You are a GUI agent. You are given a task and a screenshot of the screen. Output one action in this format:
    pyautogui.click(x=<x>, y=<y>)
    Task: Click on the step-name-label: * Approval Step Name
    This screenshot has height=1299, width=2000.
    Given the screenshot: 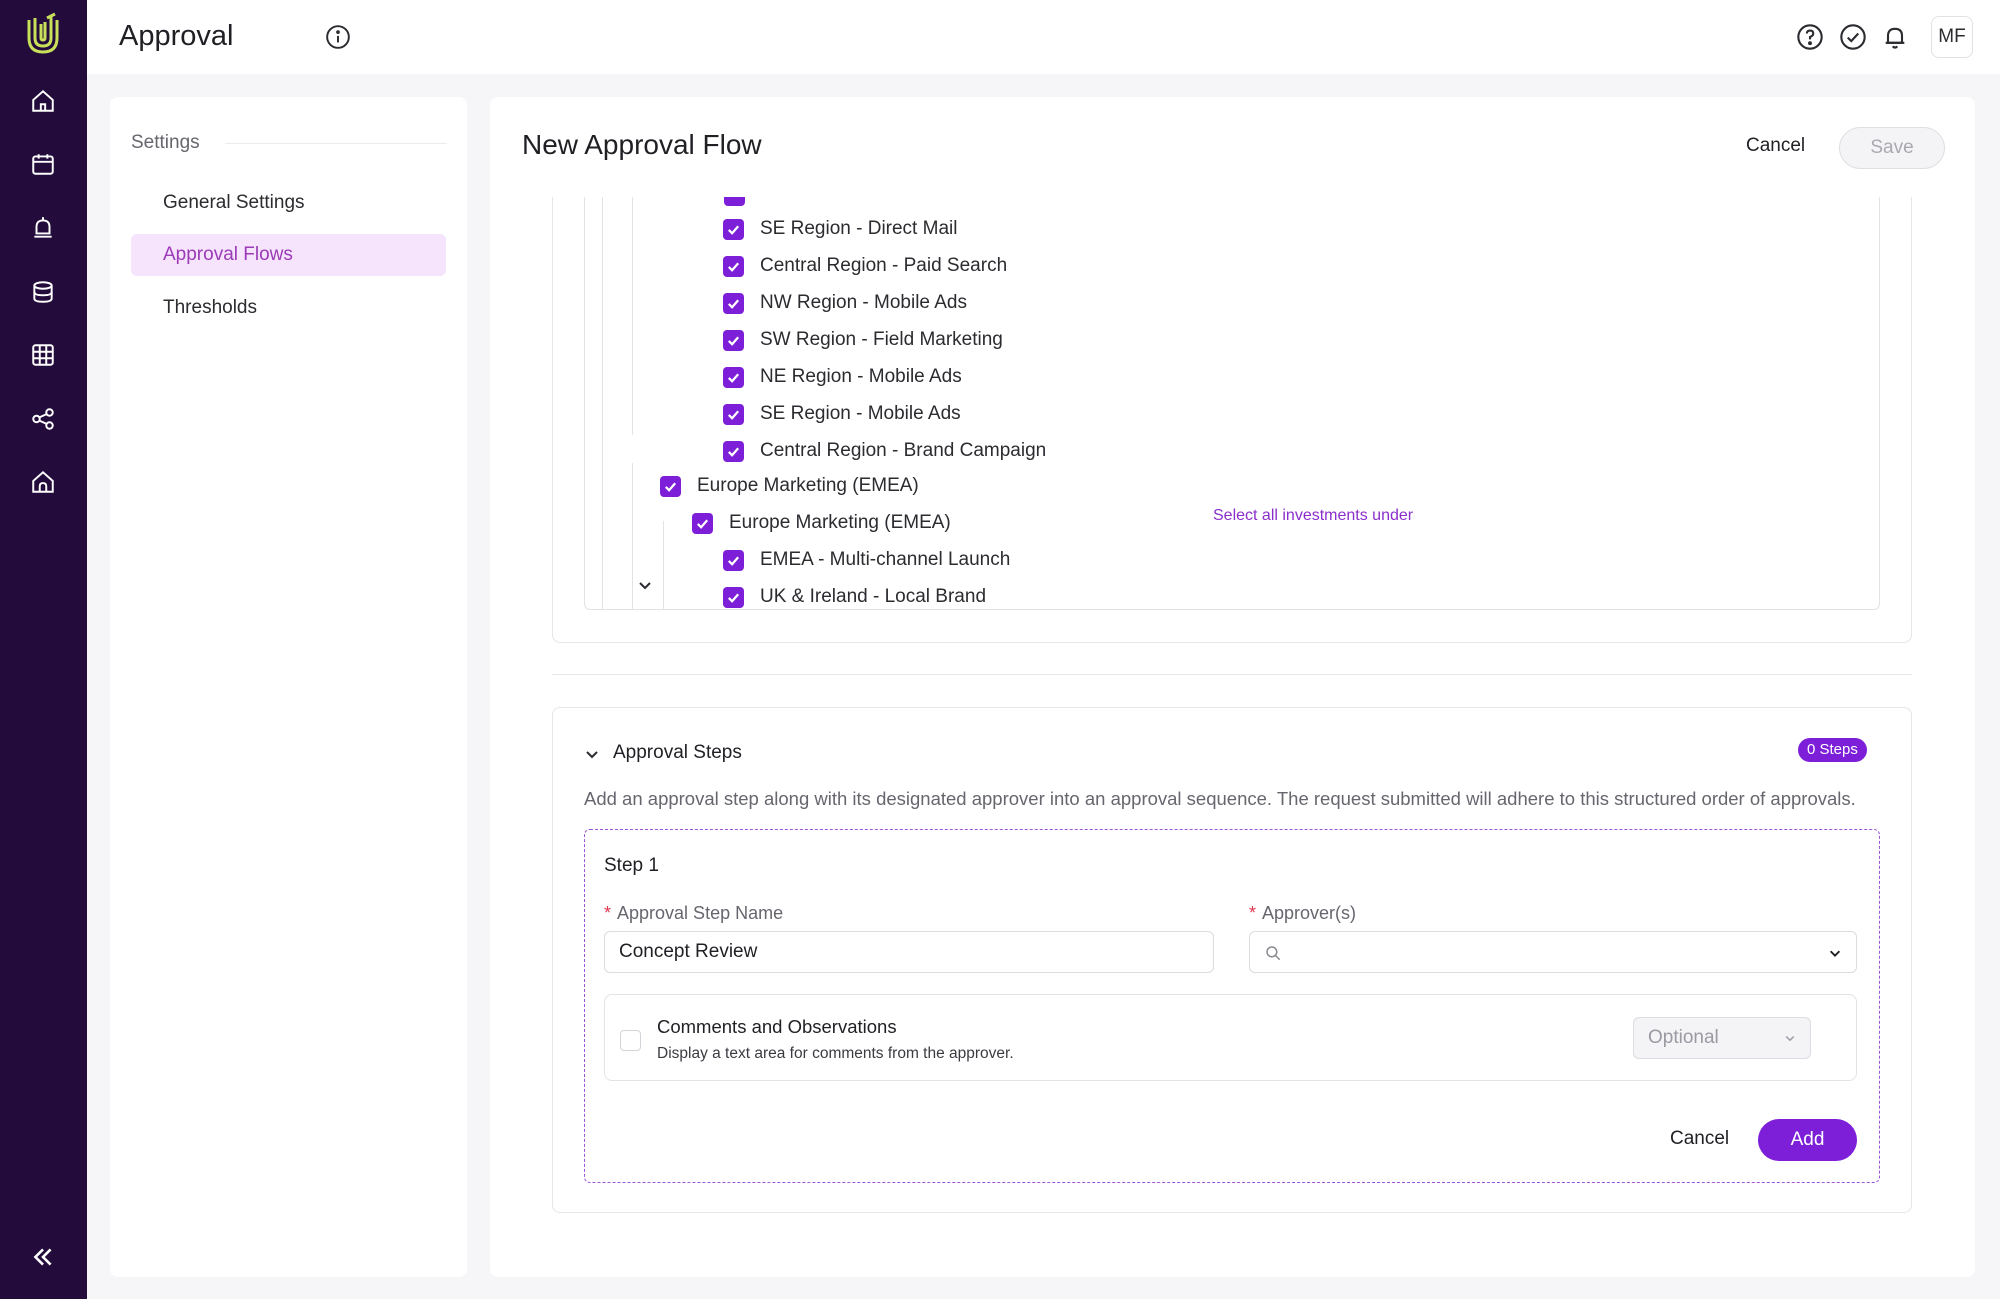 What is the action you would take?
    pyautogui.click(x=693, y=913)
    